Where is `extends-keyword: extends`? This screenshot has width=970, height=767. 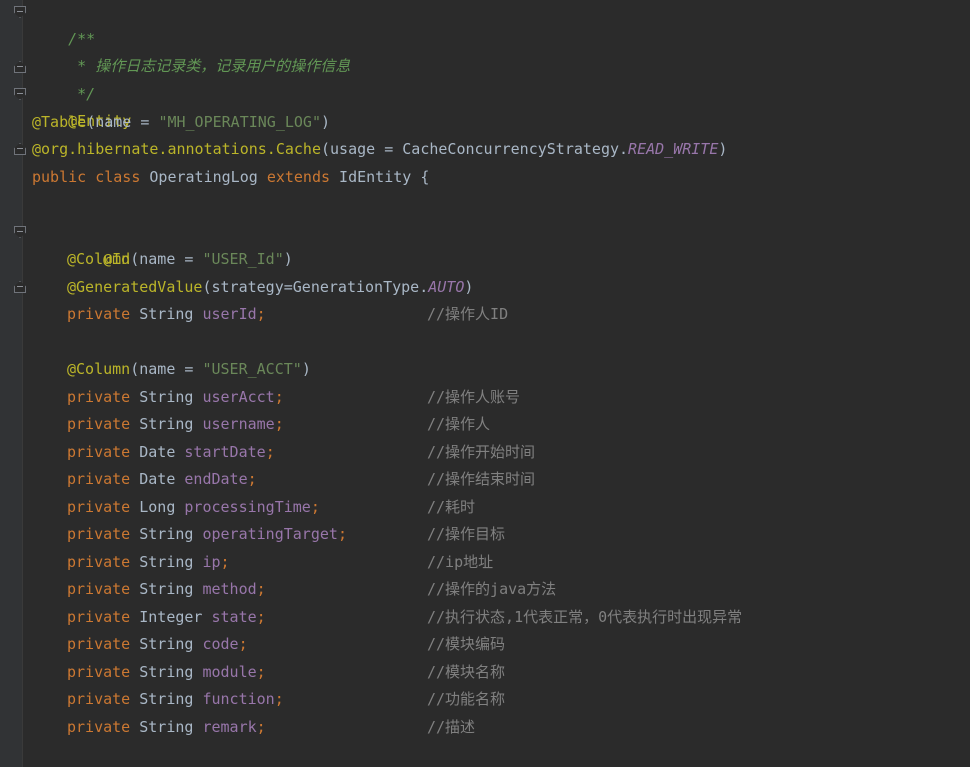
extends-keyword: extends is located at coordinates (298, 177).